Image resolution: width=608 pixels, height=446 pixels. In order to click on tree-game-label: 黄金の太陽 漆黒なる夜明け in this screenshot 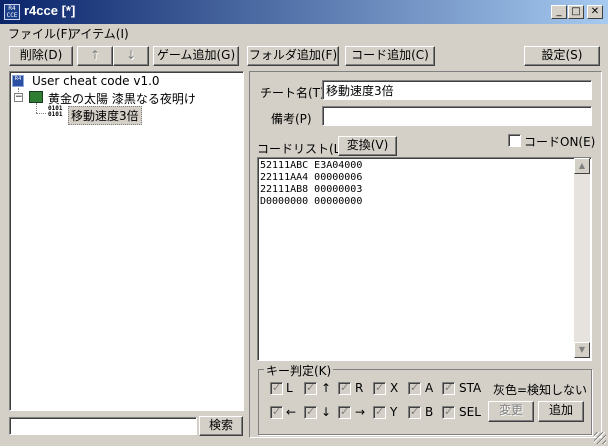, I will do `click(122, 98)`.